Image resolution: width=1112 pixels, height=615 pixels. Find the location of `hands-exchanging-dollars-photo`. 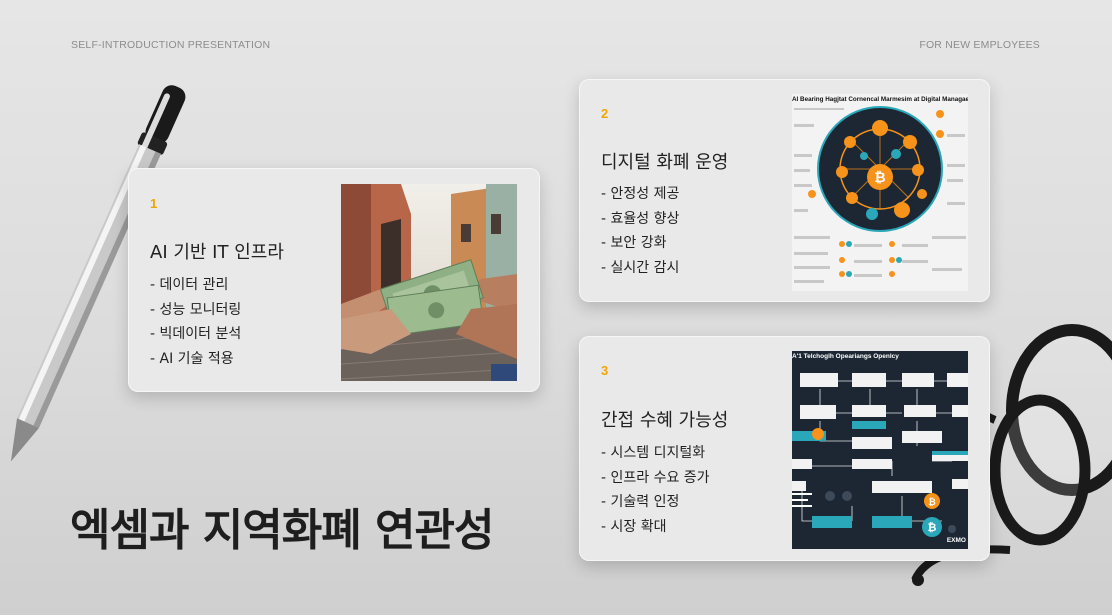

hands-exchanging-dollars-photo is located at coordinates (429, 282).